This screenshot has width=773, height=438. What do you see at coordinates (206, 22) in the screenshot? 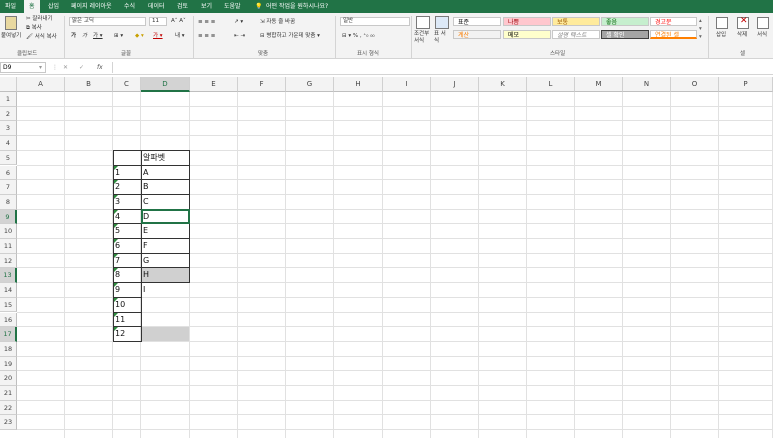
I see `align-top-icon: ≡ ≡ ≡` at bounding box center [206, 22].